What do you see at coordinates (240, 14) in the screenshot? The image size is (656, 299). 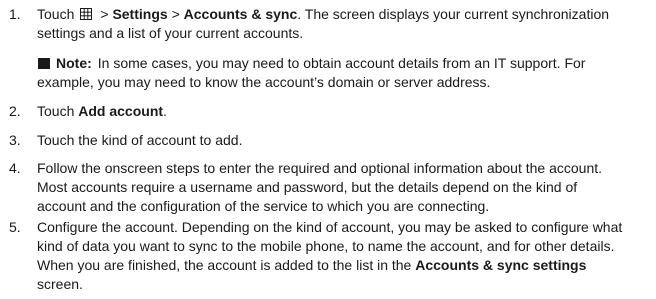 I see `accounts-sync-label: Accounts & sync` at bounding box center [240, 14].